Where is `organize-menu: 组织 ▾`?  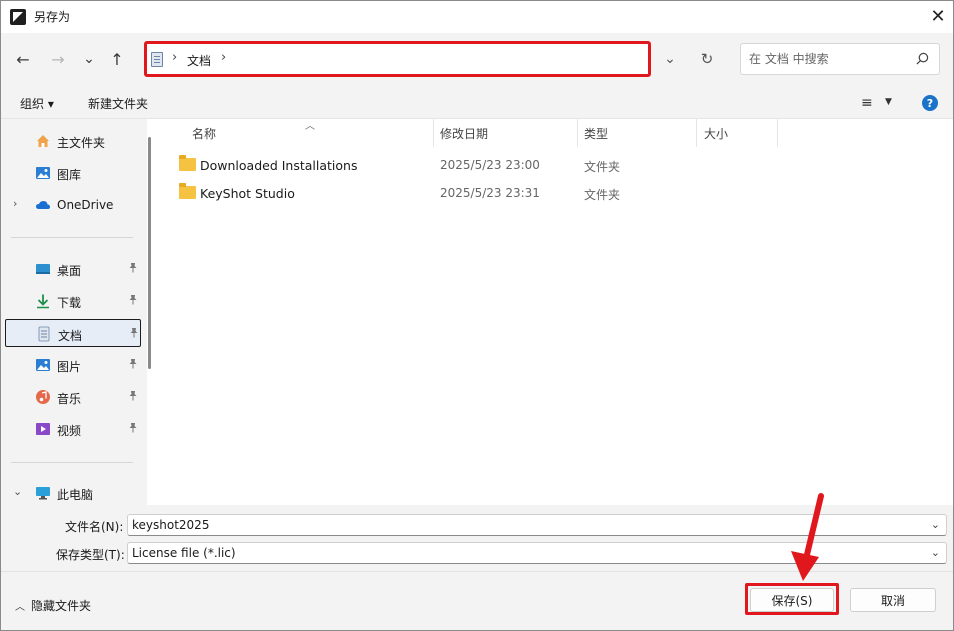 organize-menu: 组织 ▾ is located at coordinates (37, 103).